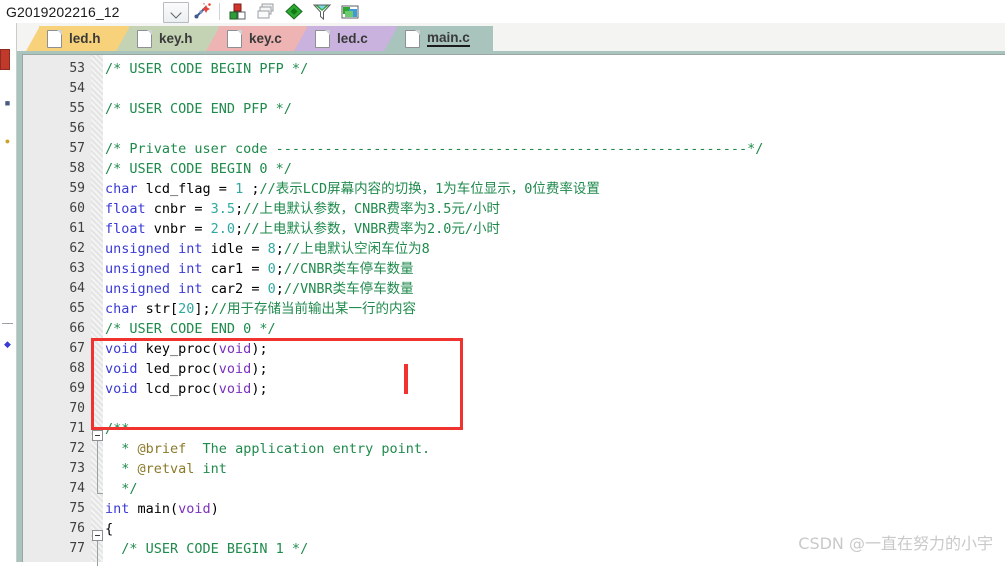 The width and height of the screenshot is (1005, 566). Describe the element at coordinates (259, 289) in the screenshot. I see `code-line-text: unsigned int car2 = 0;//VNBR类车停车数量` at that location.